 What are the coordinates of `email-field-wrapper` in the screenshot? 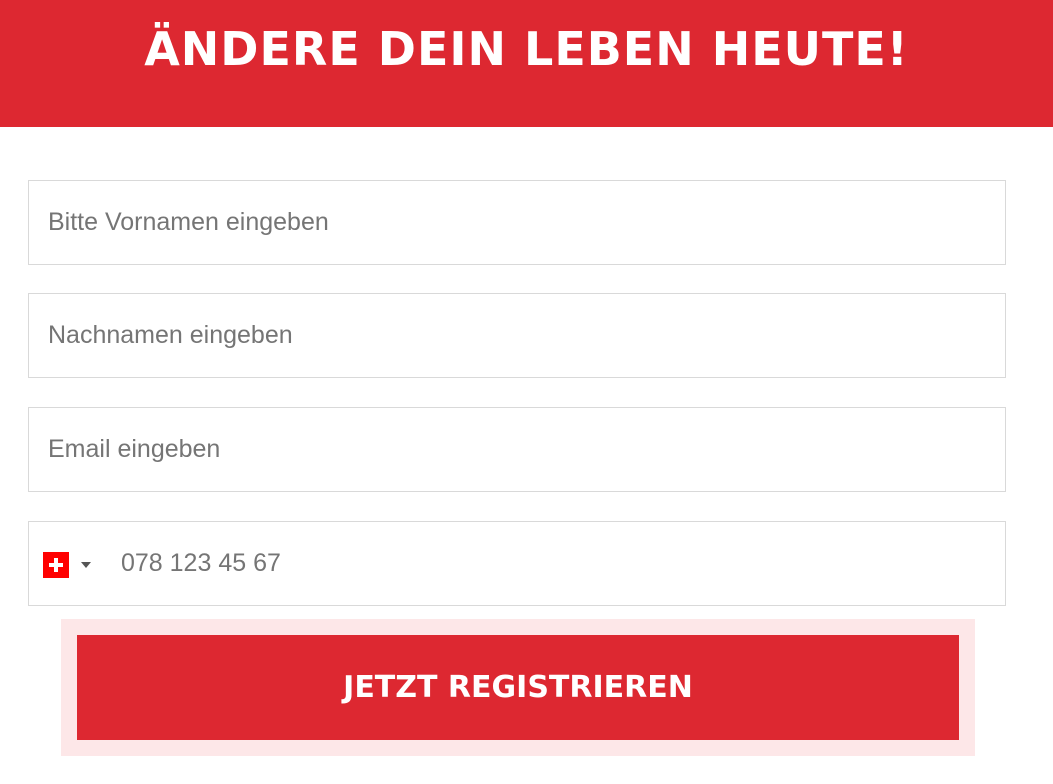 It's located at (517, 449).